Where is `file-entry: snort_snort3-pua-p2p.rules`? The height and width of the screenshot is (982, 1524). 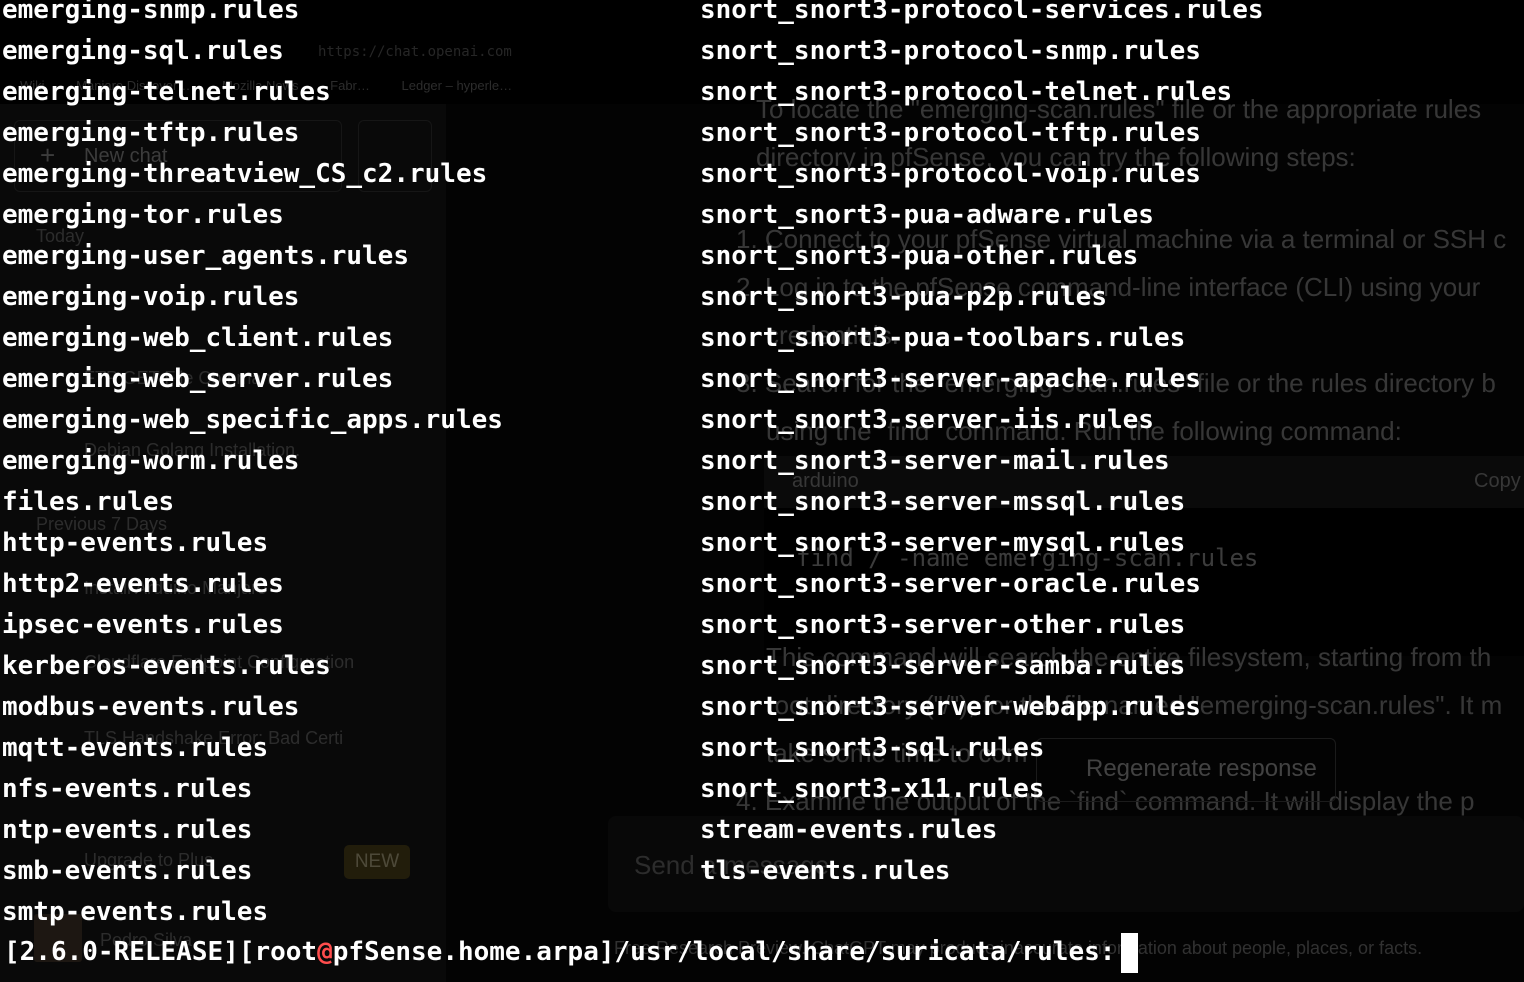
file-entry: snort_snort3-pua-p2p.rules is located at coordinates (903, 297).